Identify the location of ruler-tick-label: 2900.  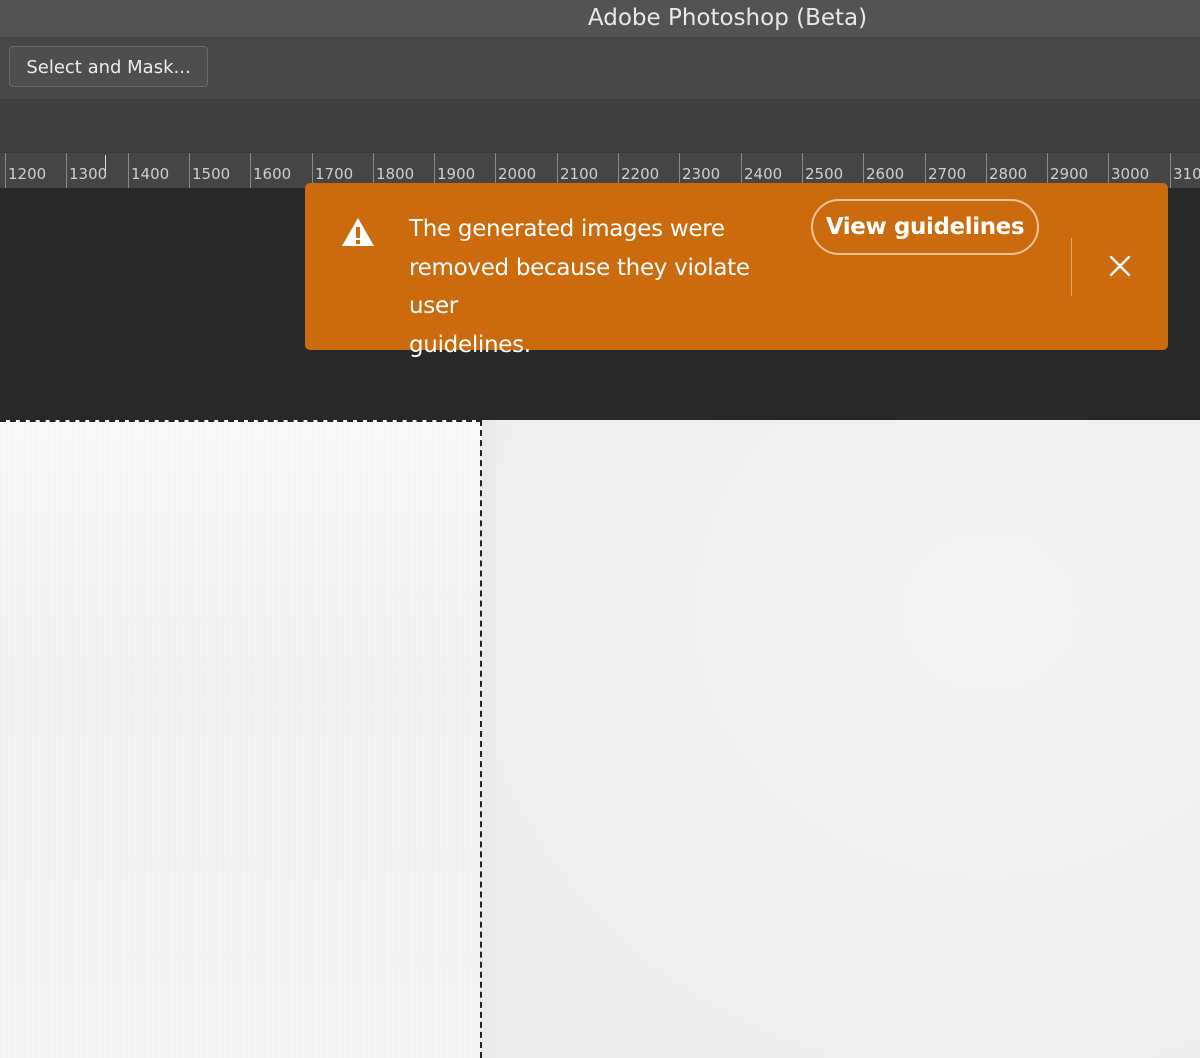
(1069, 174).